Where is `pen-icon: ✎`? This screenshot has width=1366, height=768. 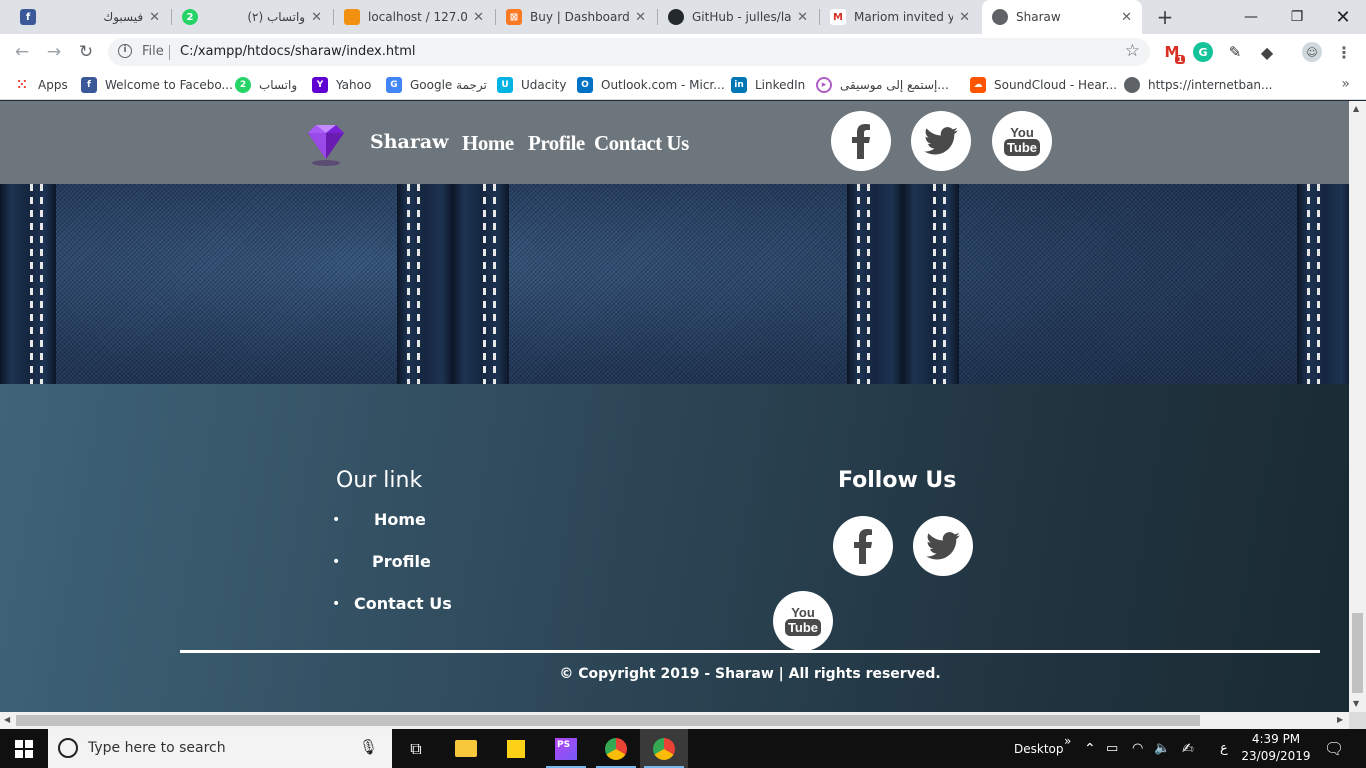 pen-icon: ✎ is located at coordinates (1235, 52).